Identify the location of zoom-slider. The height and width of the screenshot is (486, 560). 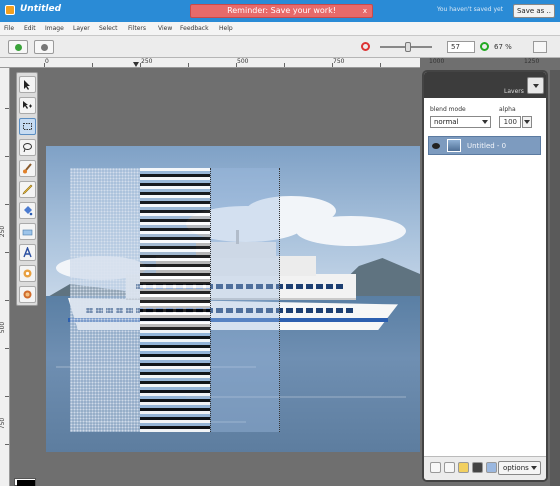
(406, 47).